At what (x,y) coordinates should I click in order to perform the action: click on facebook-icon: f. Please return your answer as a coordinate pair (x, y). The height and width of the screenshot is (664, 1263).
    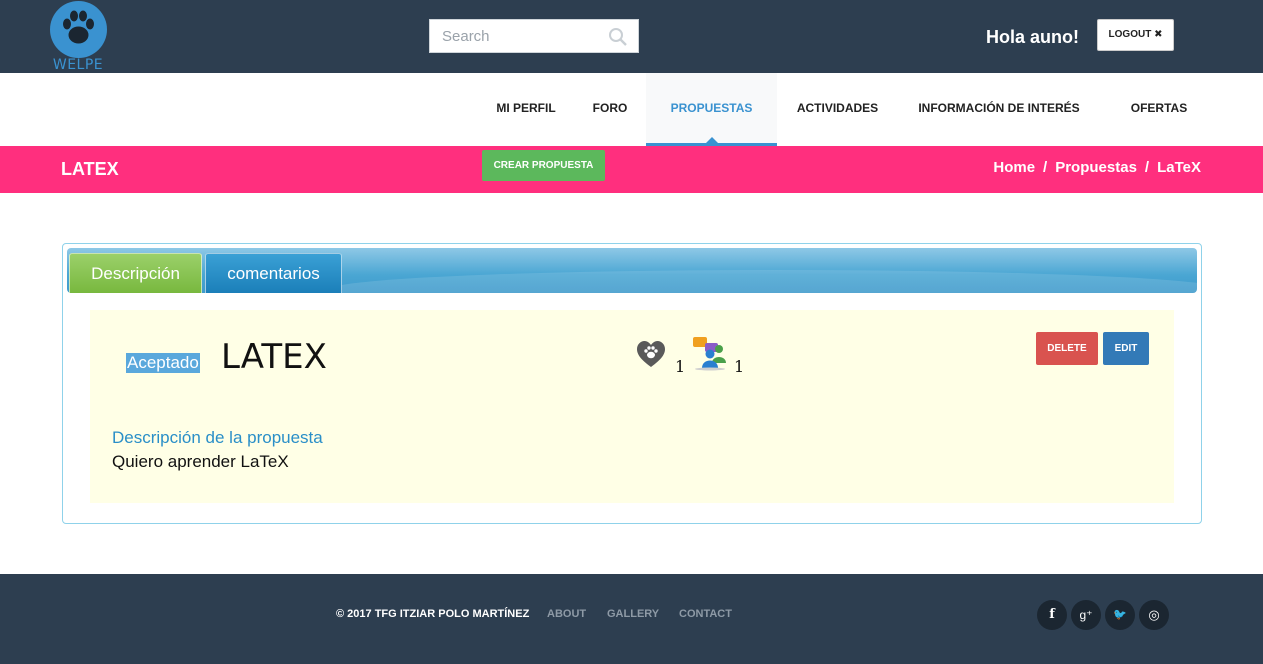
    Looking at the image, I should click on (1052, 615).